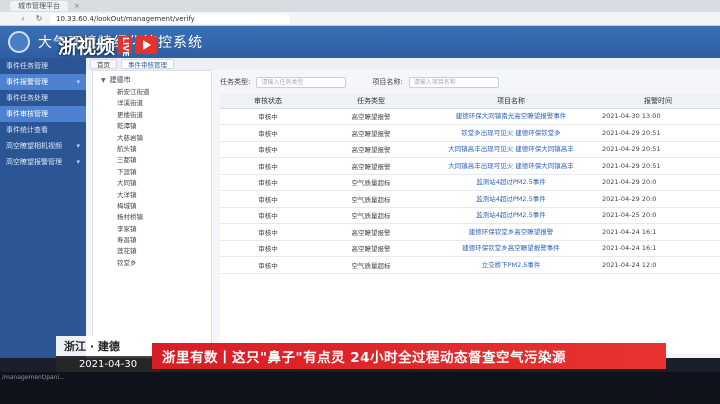  What do you see at coordinates (43, 66) in the screenshot?
I see `sidebar-item-task-manage: 事件任务管理` at bounding box center [43, 66].